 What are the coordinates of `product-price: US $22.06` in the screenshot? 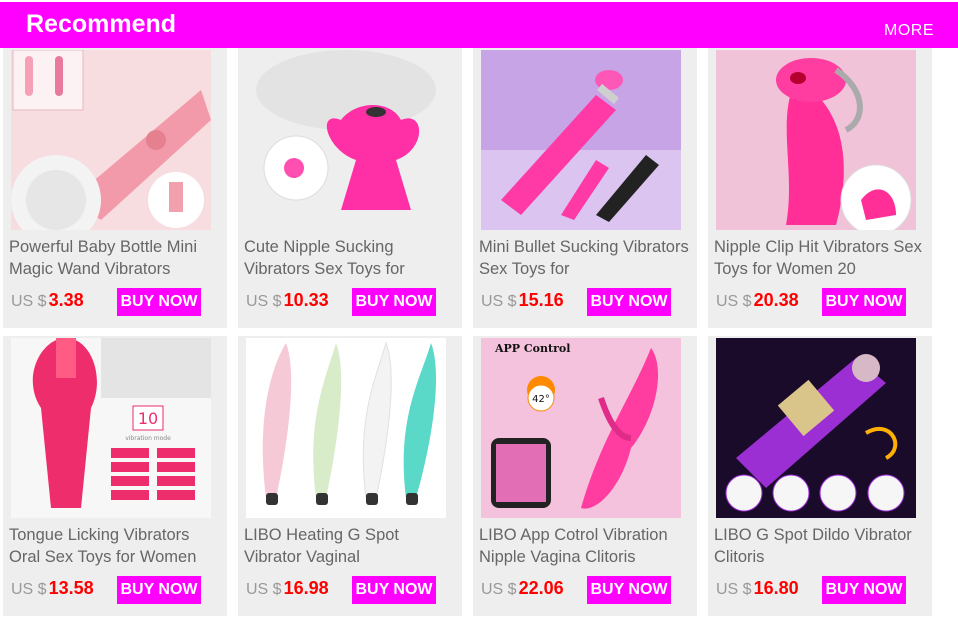 It's located at (522, 588).